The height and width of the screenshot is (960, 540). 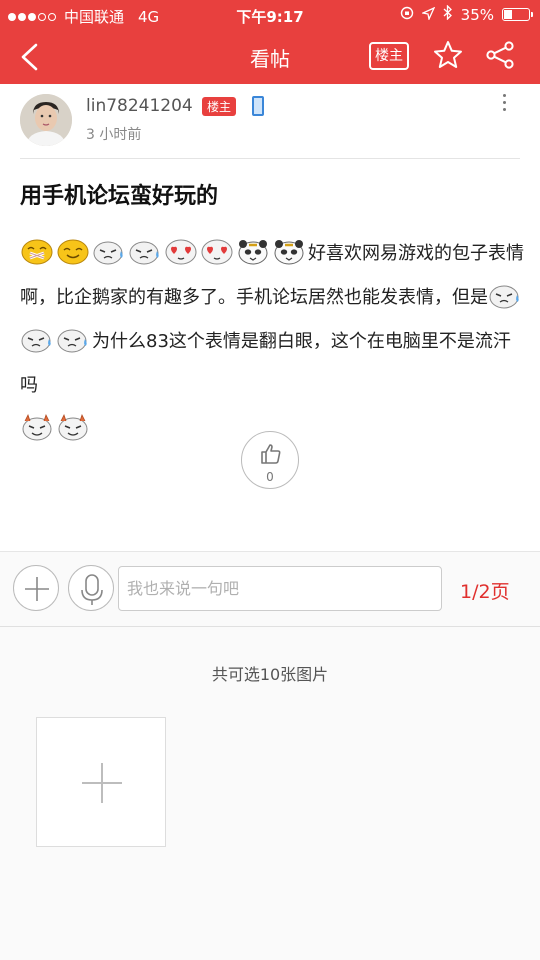 What do you see at coordinates (280, 588) in the screenshot?
I see `comment-input` at bounding box center [280, 588].